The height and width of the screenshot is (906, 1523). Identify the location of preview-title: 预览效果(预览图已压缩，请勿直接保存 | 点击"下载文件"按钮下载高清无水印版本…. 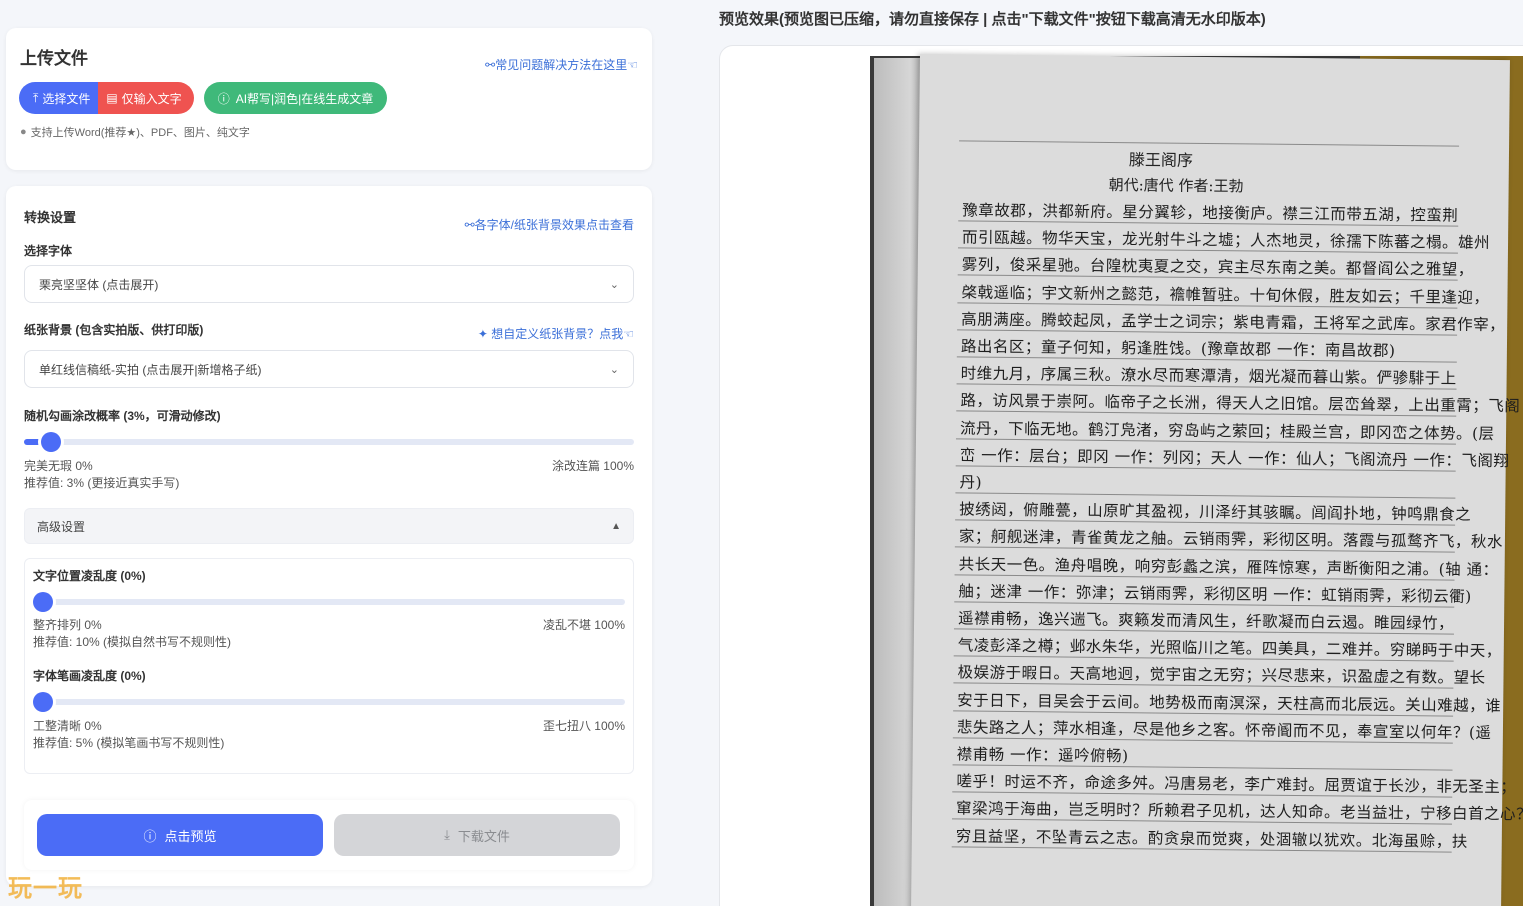
(992, 19).